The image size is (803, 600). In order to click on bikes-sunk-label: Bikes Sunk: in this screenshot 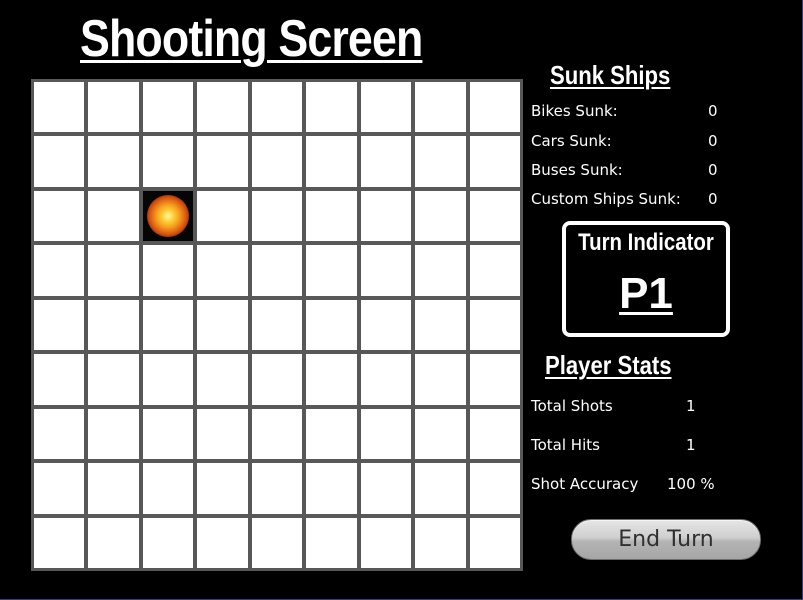, I will do `click(574, 111)`.